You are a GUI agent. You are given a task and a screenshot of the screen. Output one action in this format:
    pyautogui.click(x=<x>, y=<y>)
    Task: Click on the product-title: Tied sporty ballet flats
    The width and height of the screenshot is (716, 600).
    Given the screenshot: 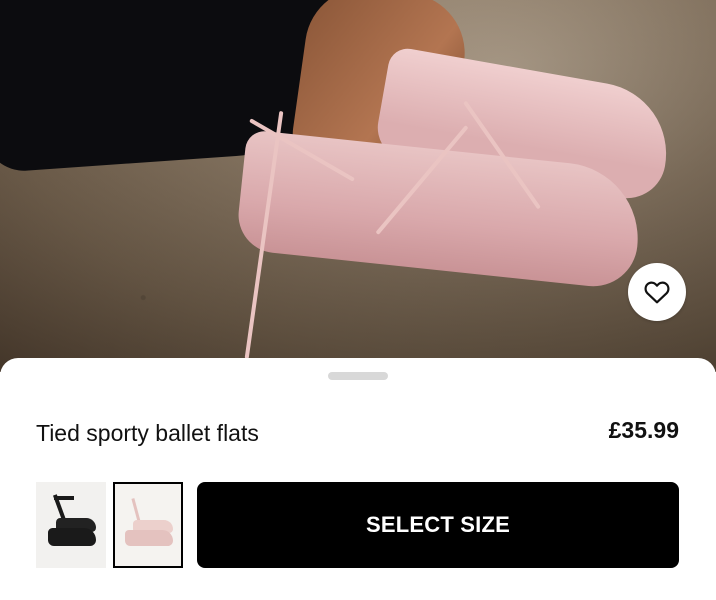 What is the action you would take?
    pyautogui.click(x=147, y=433)
    